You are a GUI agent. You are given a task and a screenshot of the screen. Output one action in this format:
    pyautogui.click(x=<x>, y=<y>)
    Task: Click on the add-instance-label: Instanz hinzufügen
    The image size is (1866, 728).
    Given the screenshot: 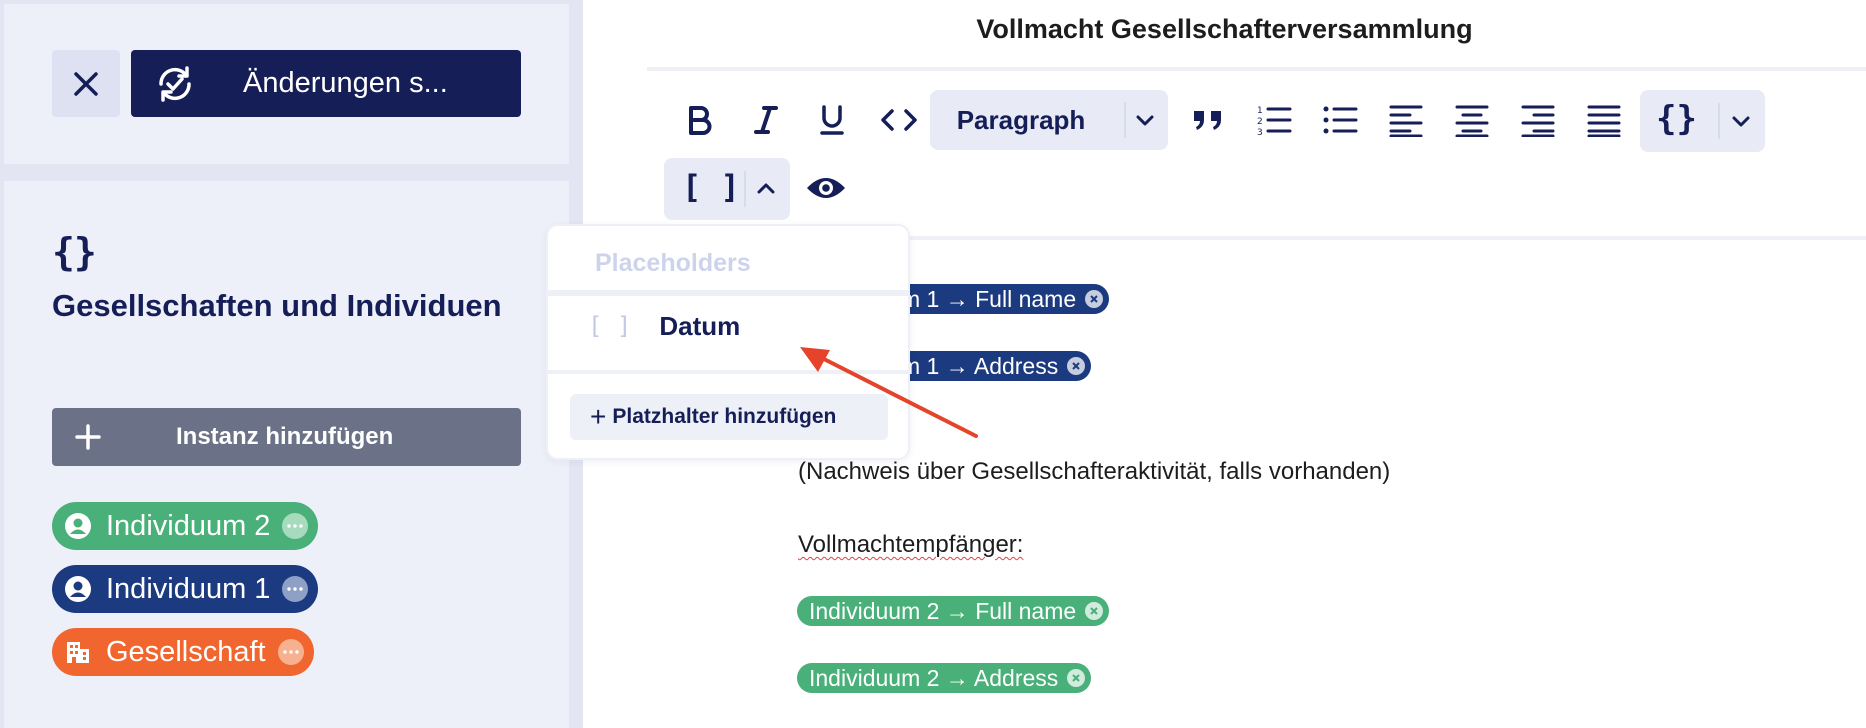 What is the action you would take?
    pyautogui.click(x=285, y=436)
    